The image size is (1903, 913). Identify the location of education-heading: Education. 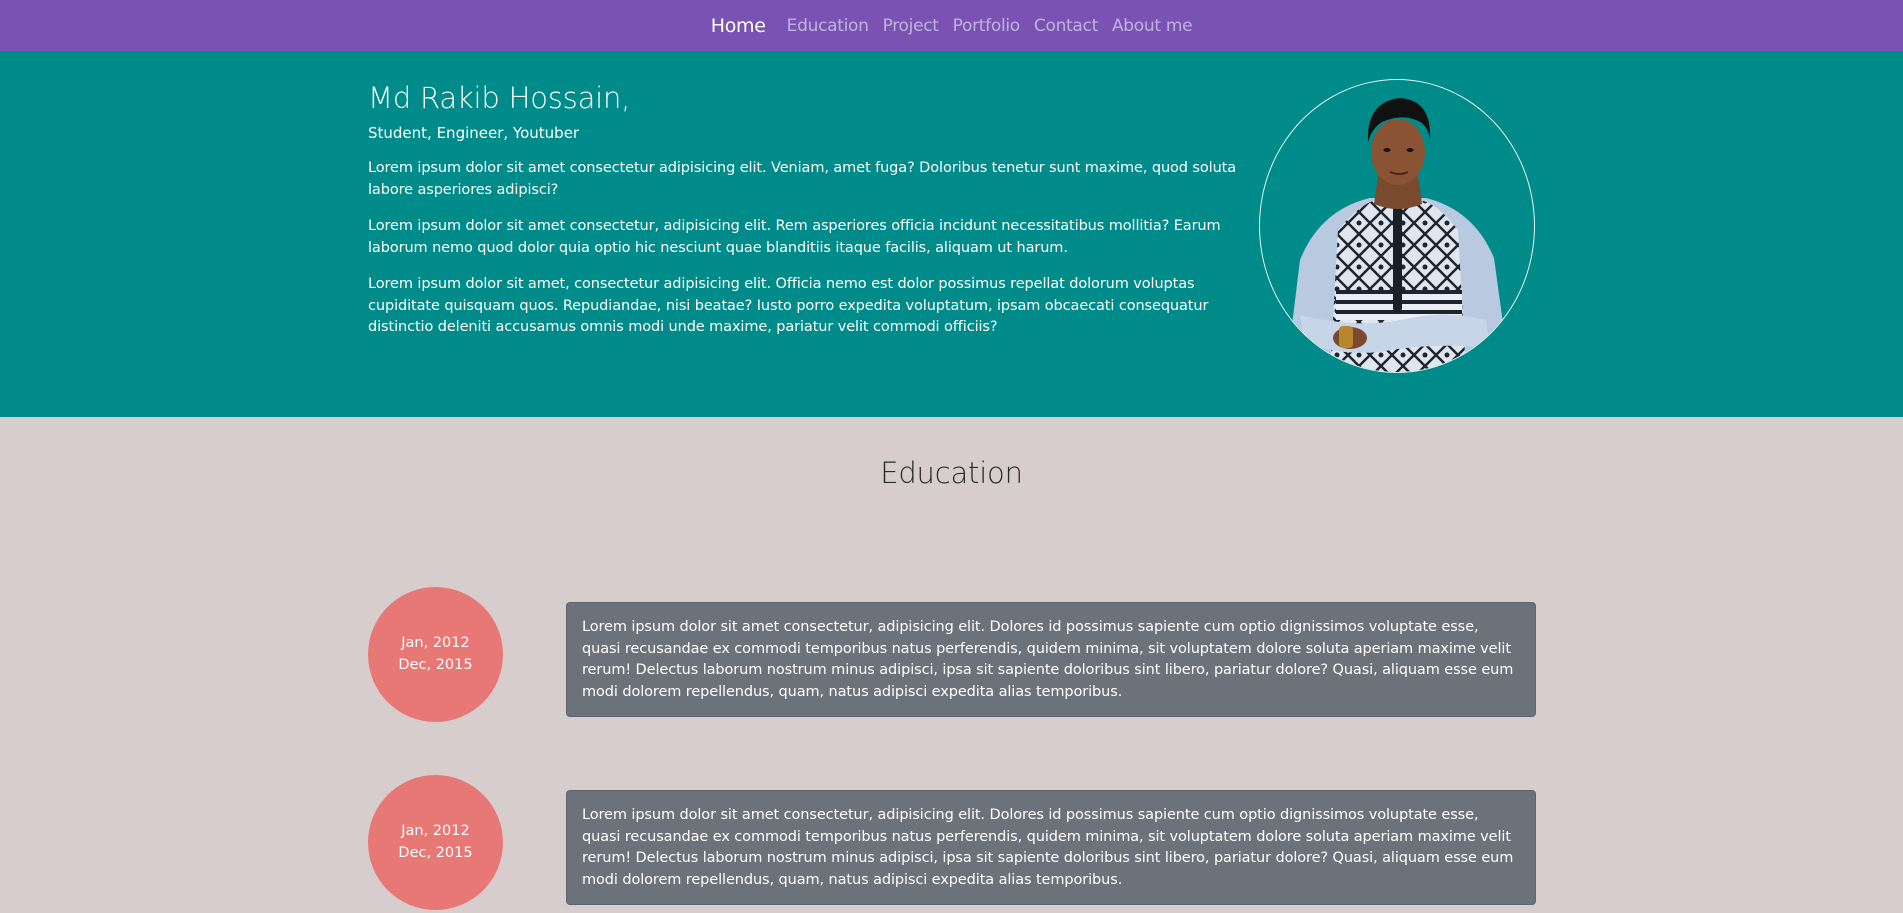
(951, 473).